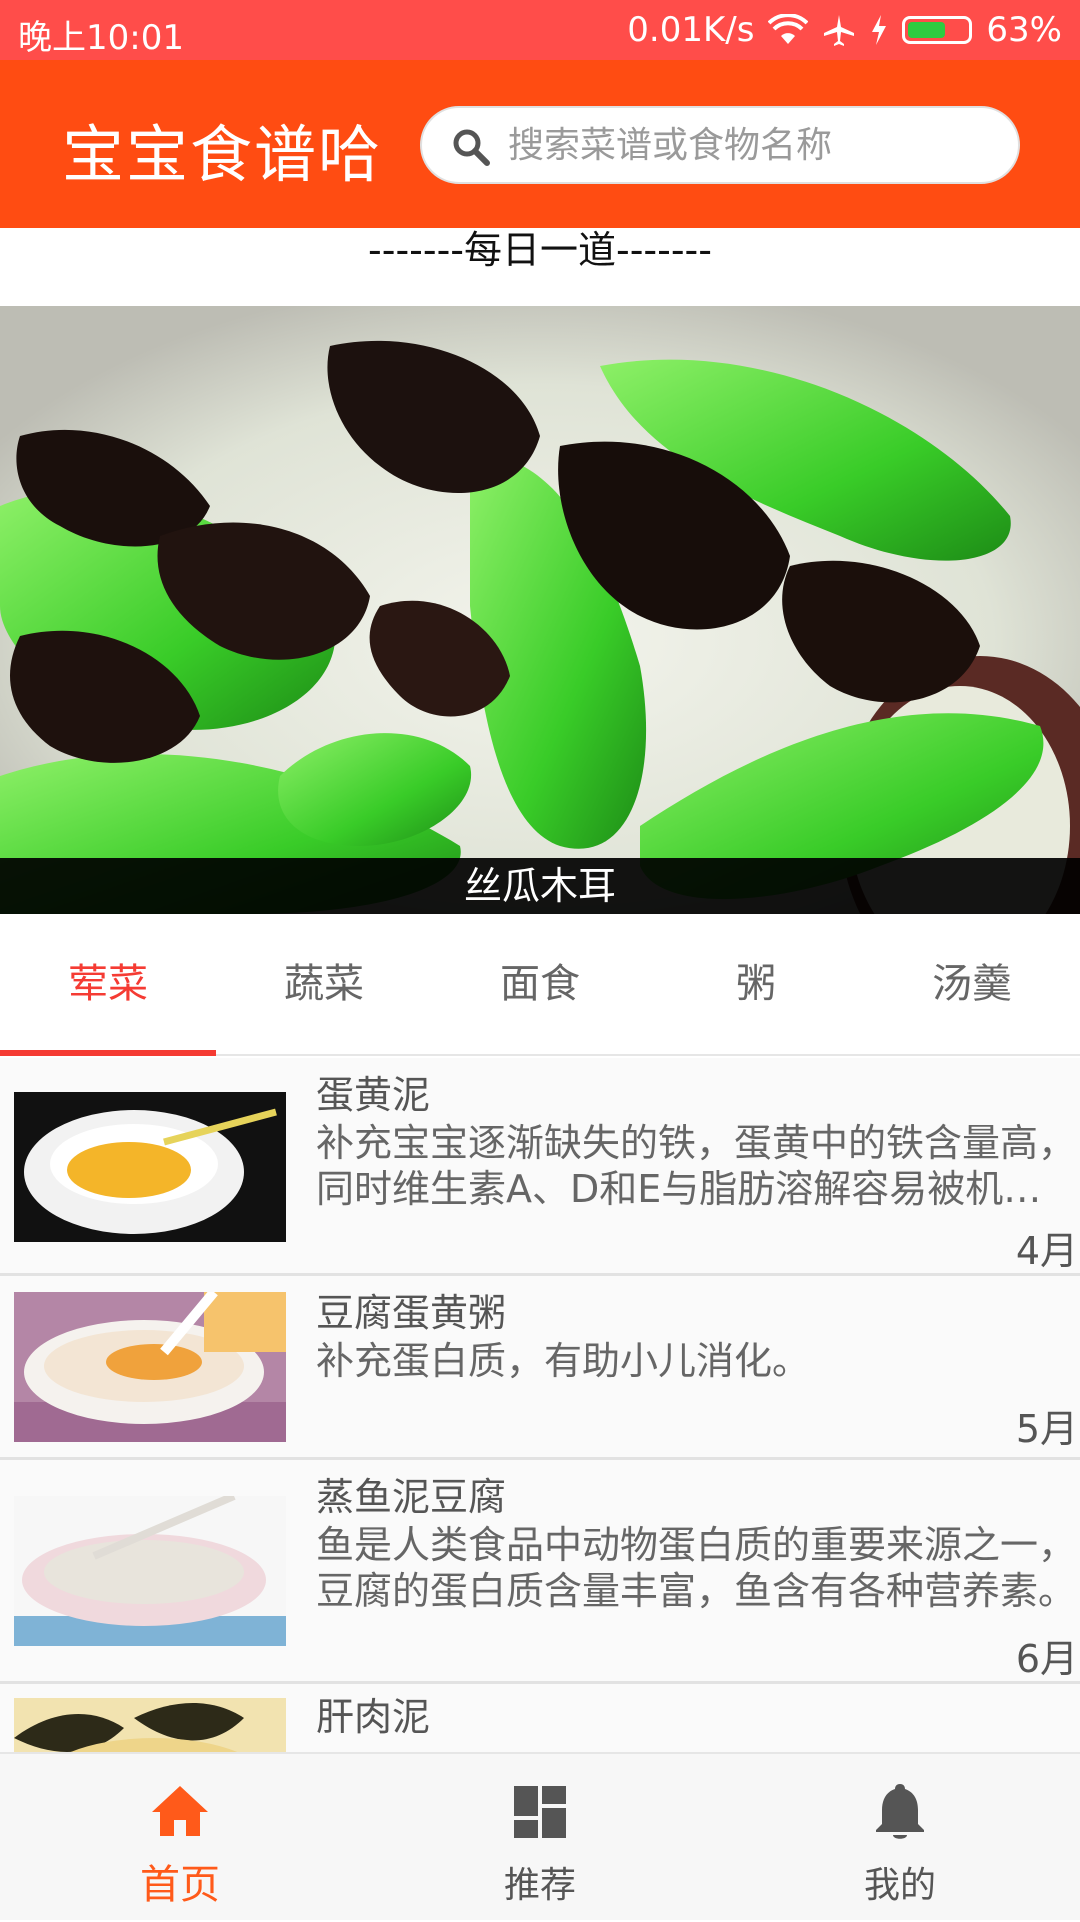 The width and height of the screenshot is (1080, 1922). What do you see at coordinates (108, 984) in the screenshot?
I see `tab-meat: 荤菜` at bounding box center [108, 984].